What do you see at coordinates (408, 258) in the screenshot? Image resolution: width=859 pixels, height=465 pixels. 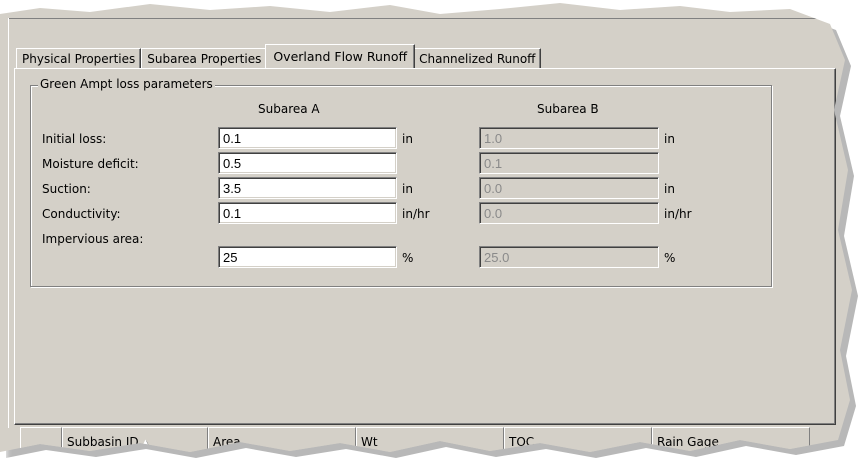 I see `impervious-area-a-unit: %` at bounding box center [408, 258].